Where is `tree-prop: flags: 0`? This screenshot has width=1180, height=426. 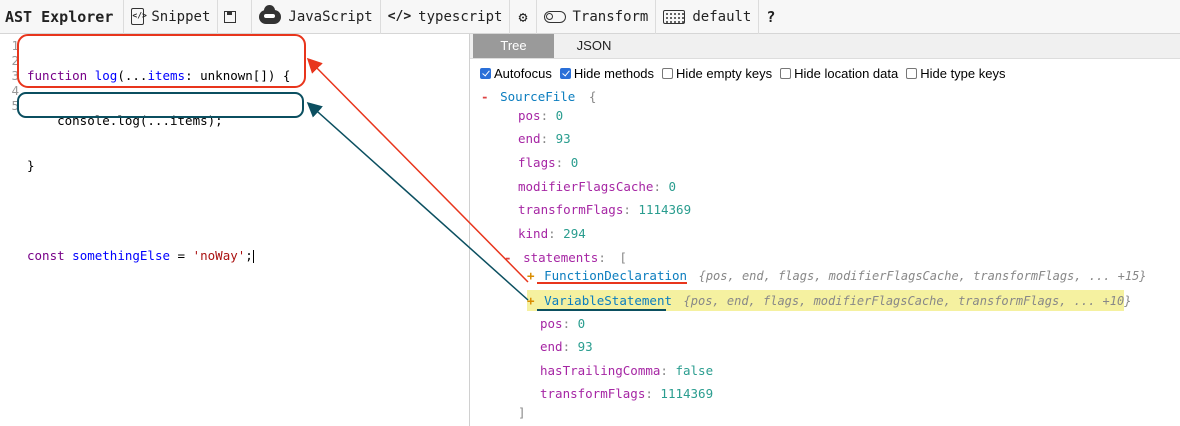
tree-prop: flags: 0 is located at coordinates (548, 162).